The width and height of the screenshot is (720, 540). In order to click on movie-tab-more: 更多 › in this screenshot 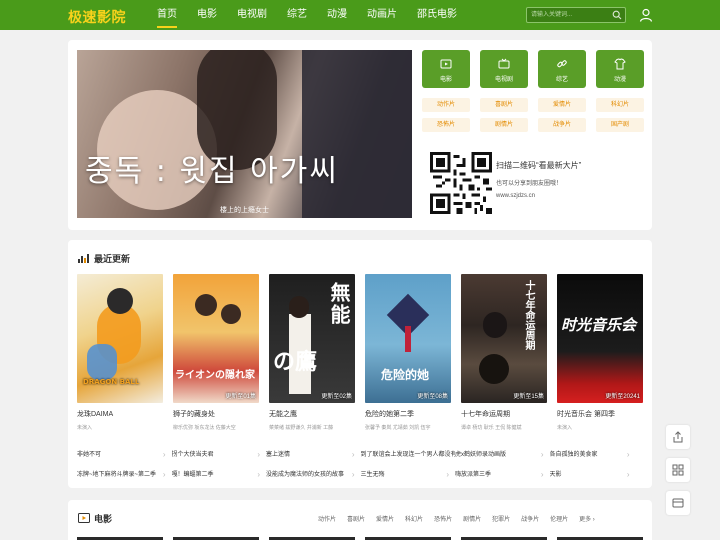, I will do `click(587, 518)`.